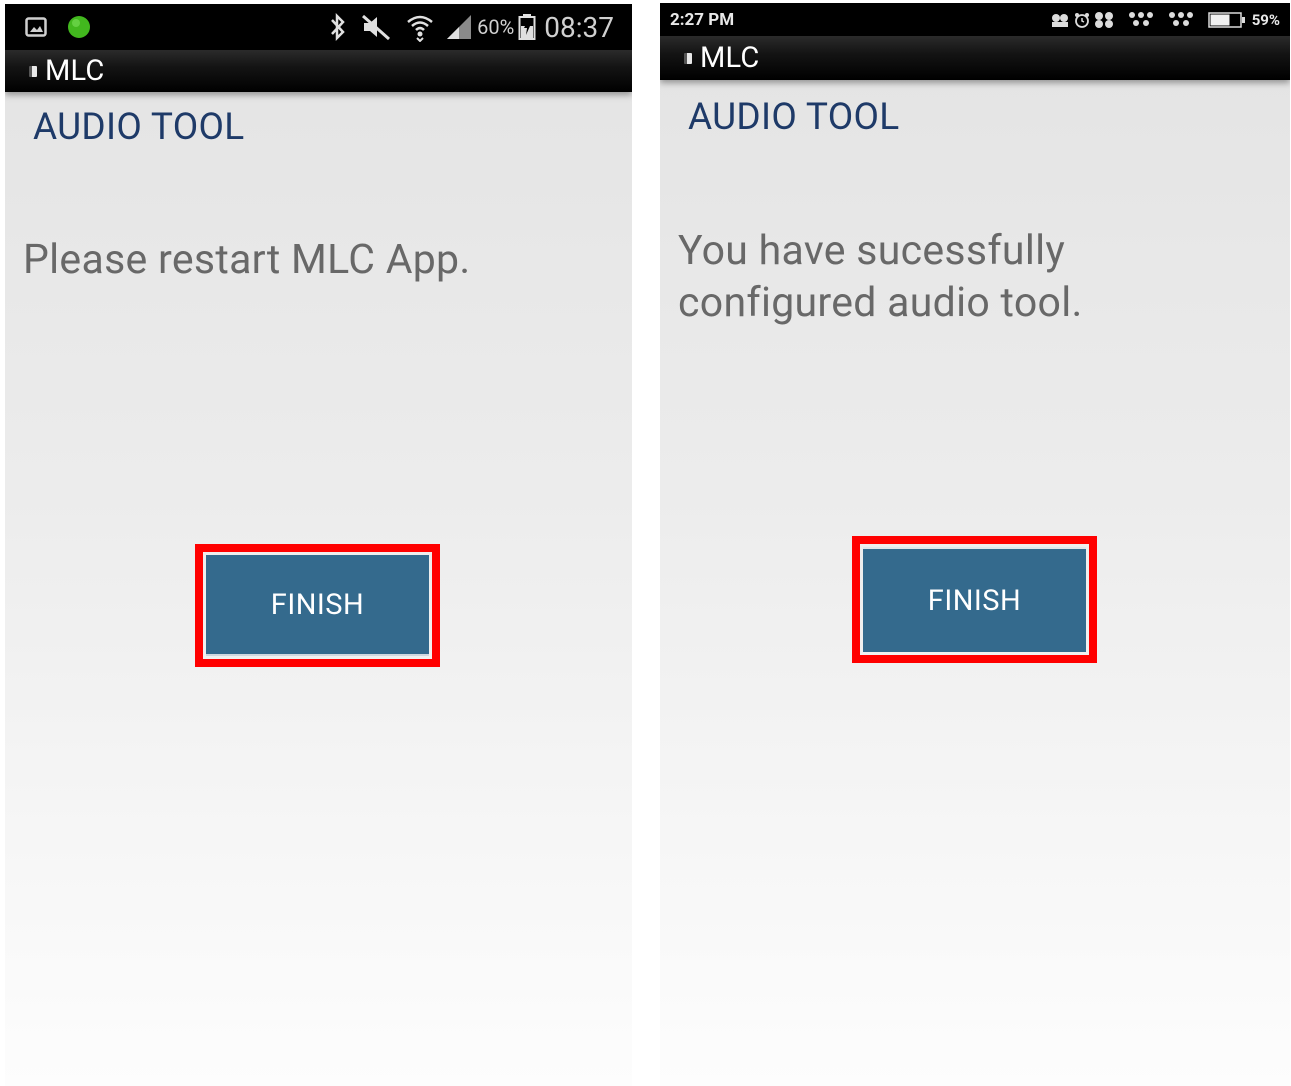 This screenshot has height=1086, width=1291. Describe the element at coordinates (338, 27) in the screenshot. I see `bluetooth-icon` at that location.